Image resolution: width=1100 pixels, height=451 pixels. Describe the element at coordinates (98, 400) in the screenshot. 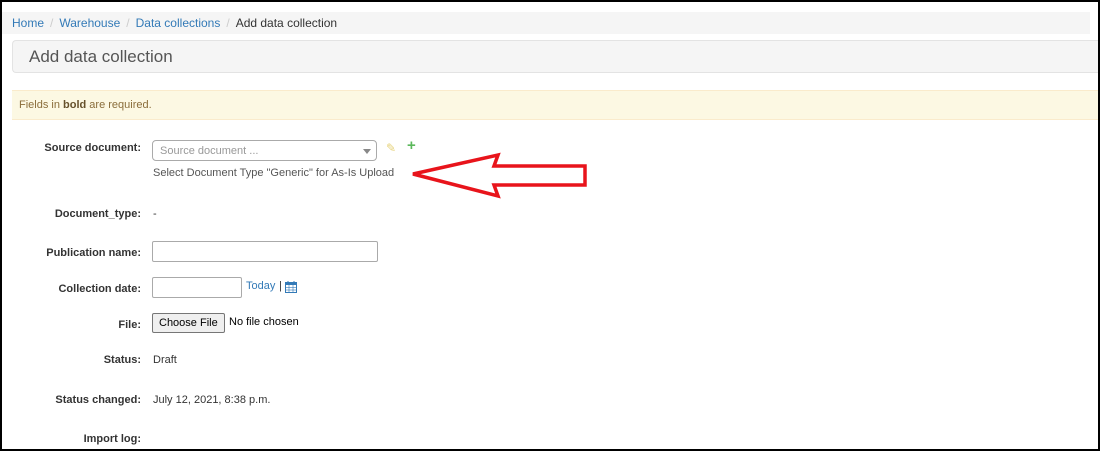

I see `status-changed-label: Status changed:` at that location.